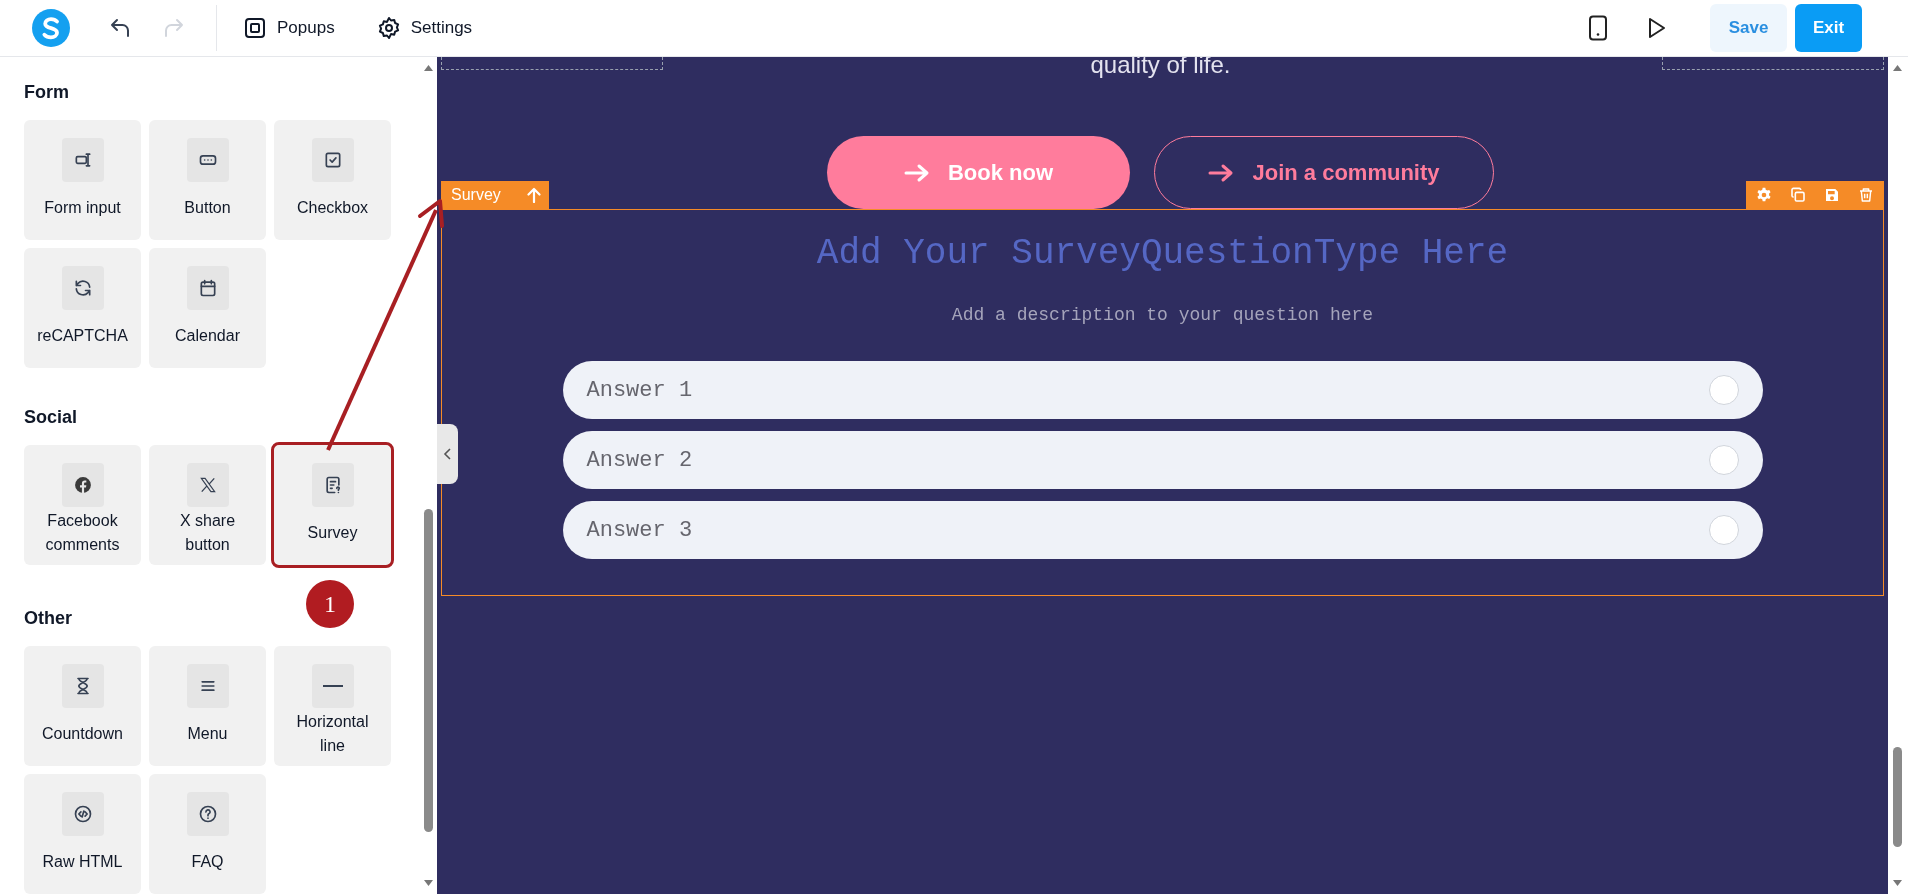  I want to click on section-heading: Other, so click(48, 618).